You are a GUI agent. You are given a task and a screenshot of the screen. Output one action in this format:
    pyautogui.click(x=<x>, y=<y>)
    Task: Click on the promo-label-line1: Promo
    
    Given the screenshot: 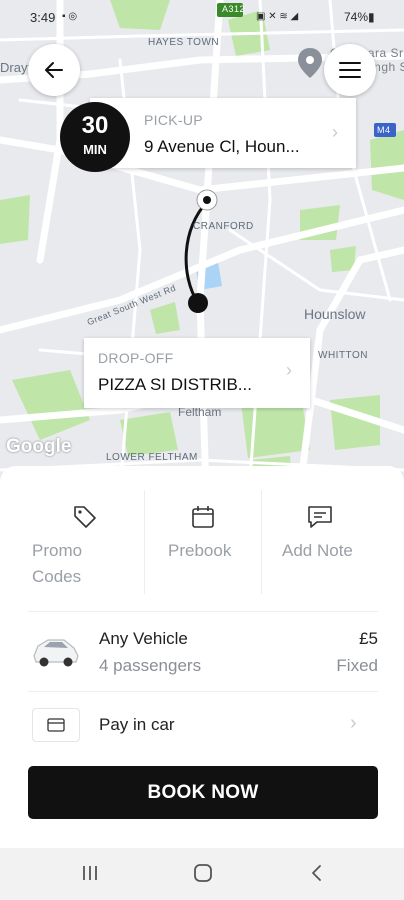 What is the action you would take?
    pyautogui.click(x=57, y=550)
    